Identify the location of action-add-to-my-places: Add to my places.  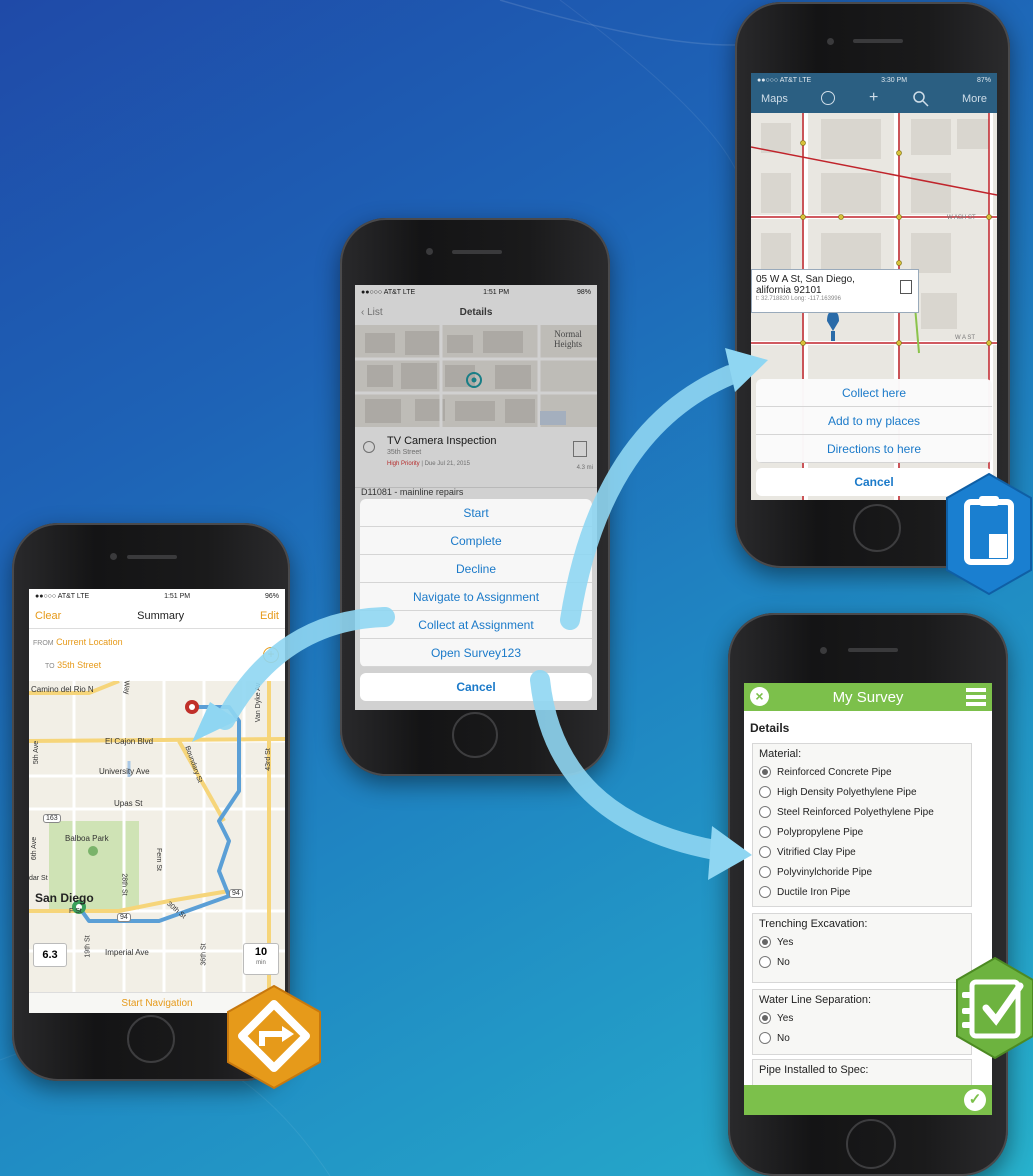
(874, 421).